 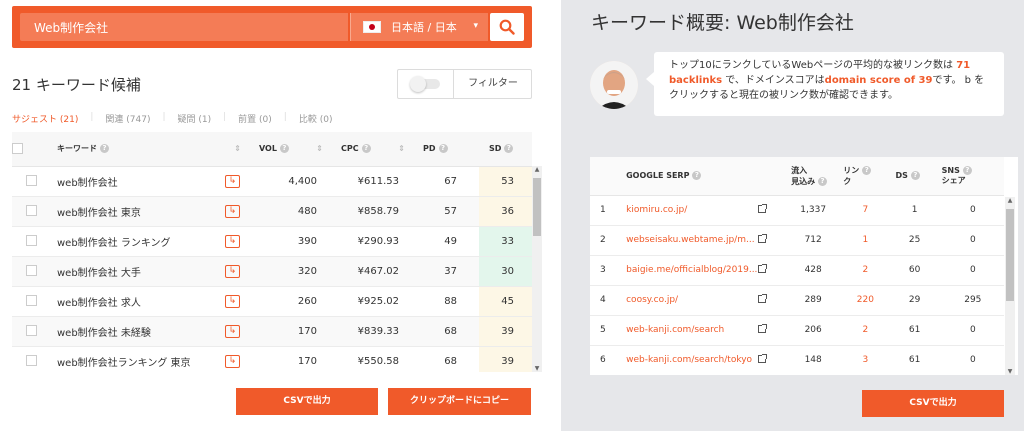 What do you see at coordinates (292, 331) in the screenshot?
I see `vol-cell: 170` at bounding box center [292, 331].